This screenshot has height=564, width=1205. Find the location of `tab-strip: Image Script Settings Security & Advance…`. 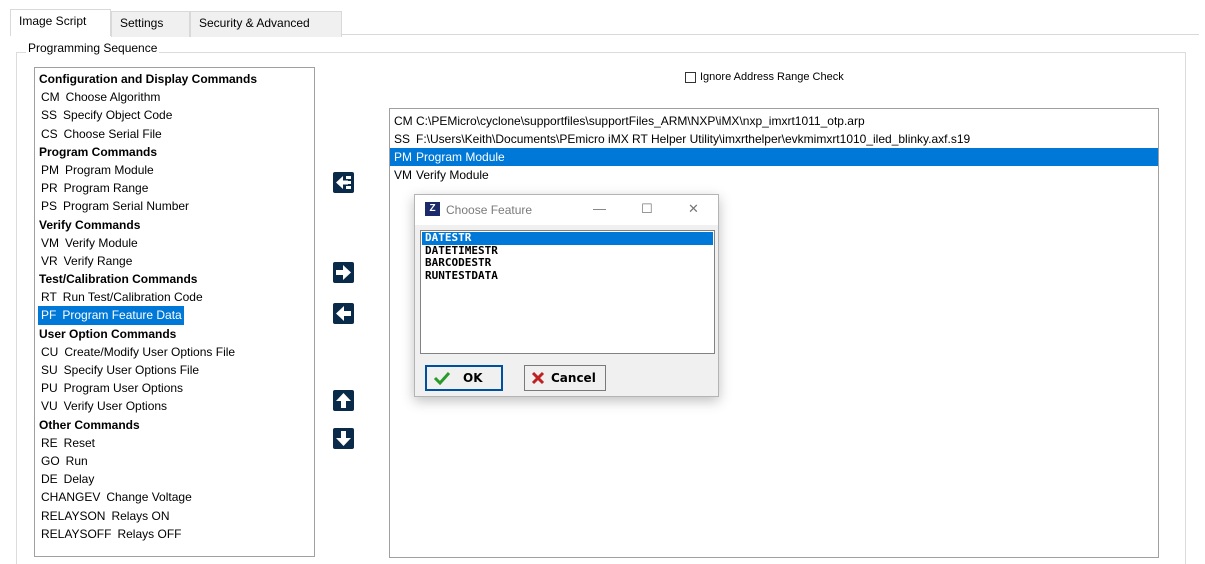

tab-strip: Image Script Settings Security & Advance… is located at coordinates (602, 18).